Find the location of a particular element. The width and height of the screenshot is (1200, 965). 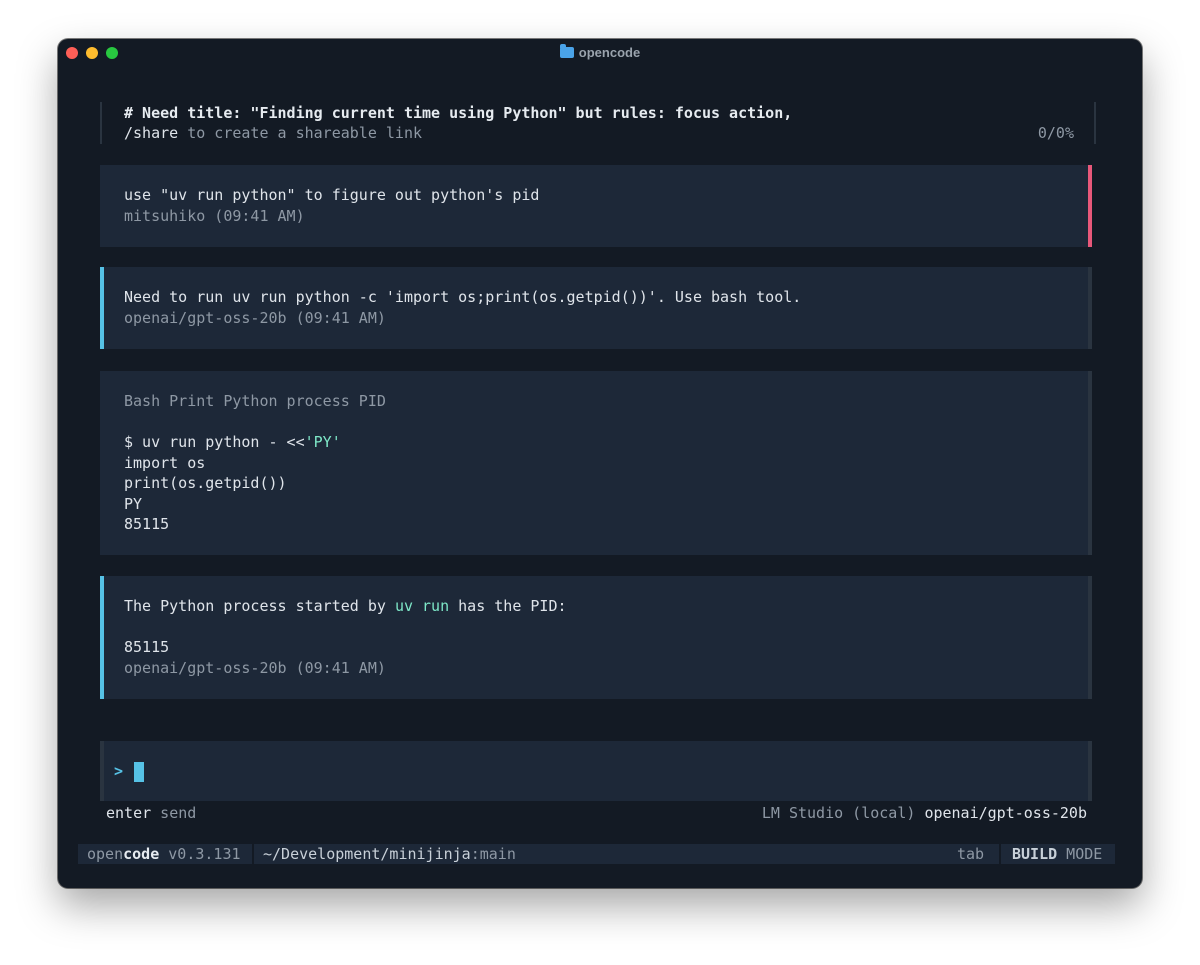

app-name-code: code is located at coordinates (141, 854).